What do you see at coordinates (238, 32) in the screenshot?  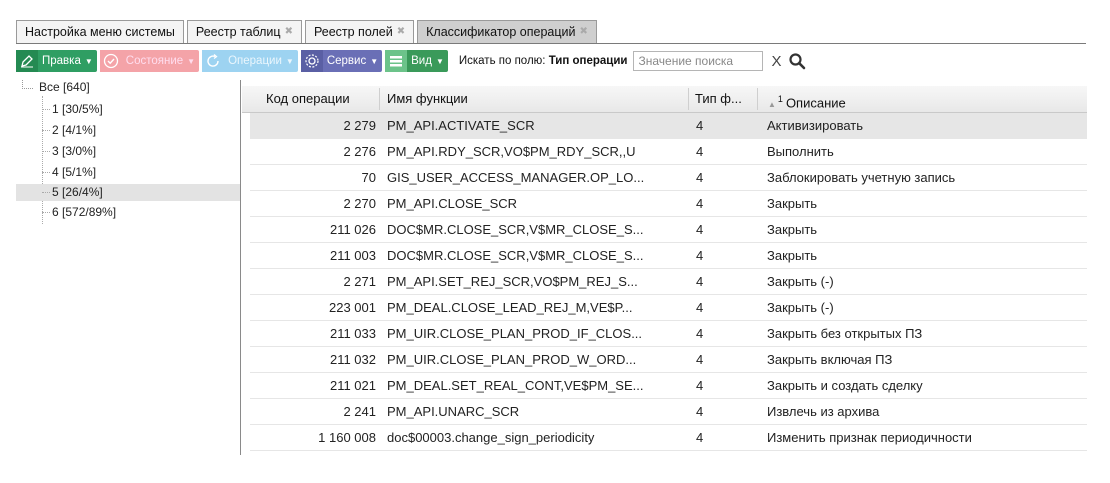 I see `tab-label: Реестр таблиц` at bounding box center [238, 32].